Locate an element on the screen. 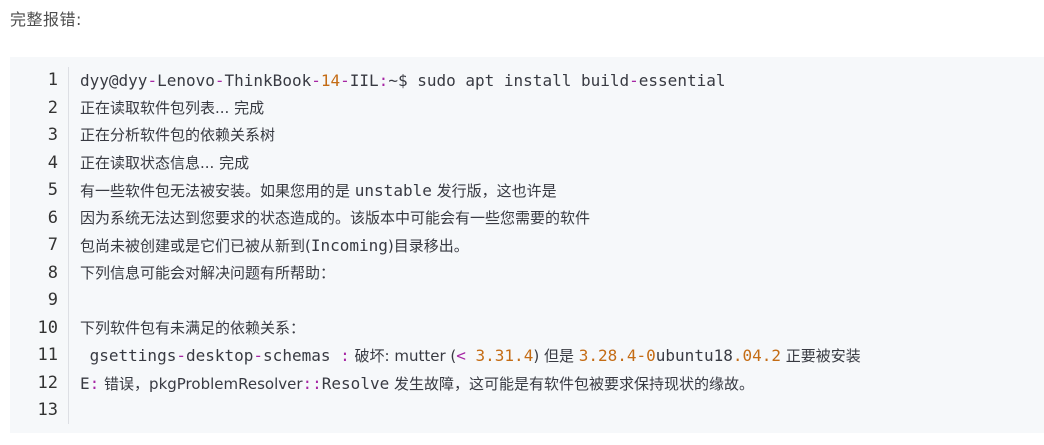 This screenshot has height=445, width=1044. code-text: IIL is located at coordinates (364, 80).